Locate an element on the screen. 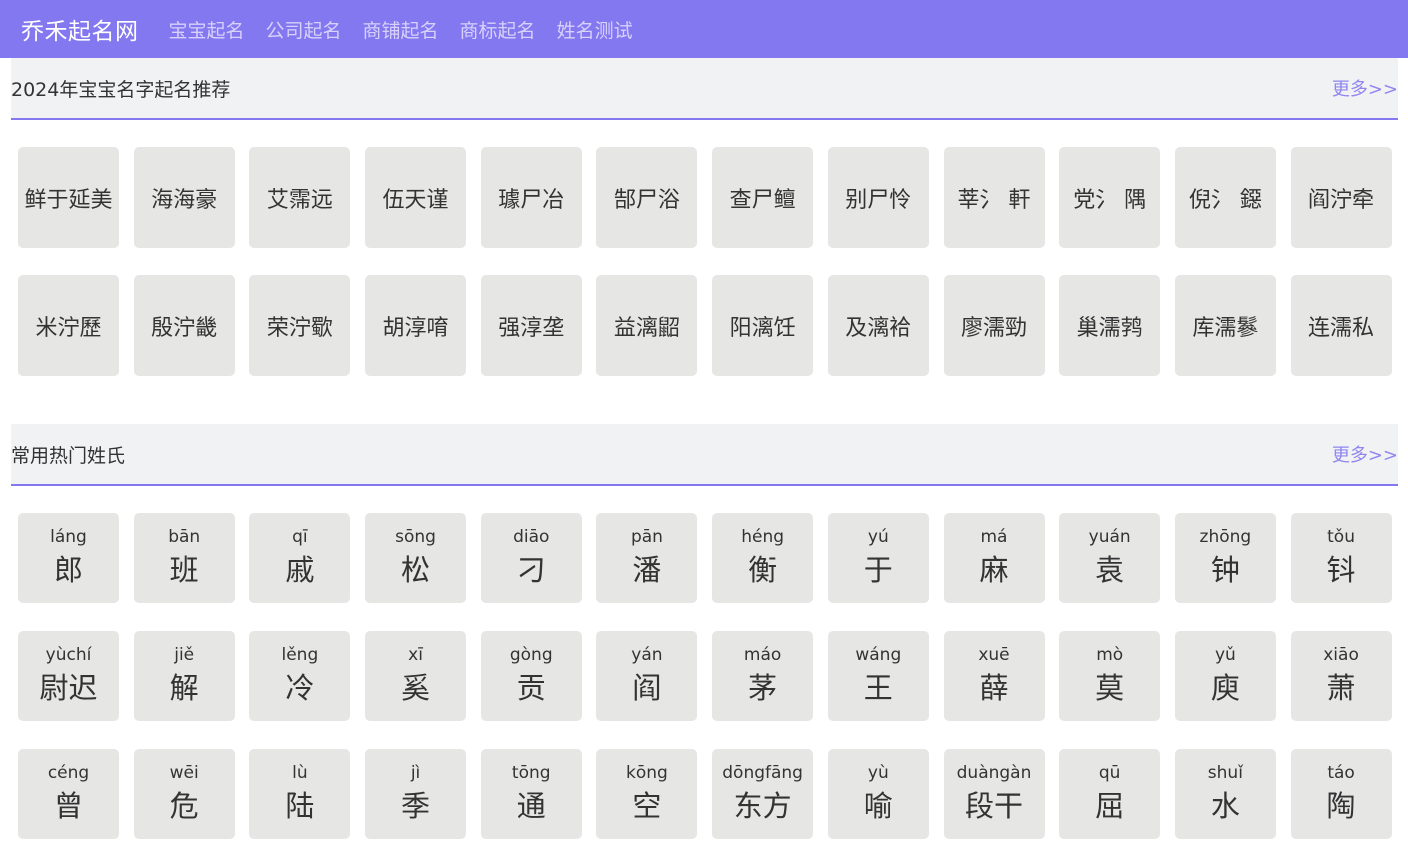 The image size is (1408, 853). surname-hanzi: 尉迟 is located at coordinates (68, 688).